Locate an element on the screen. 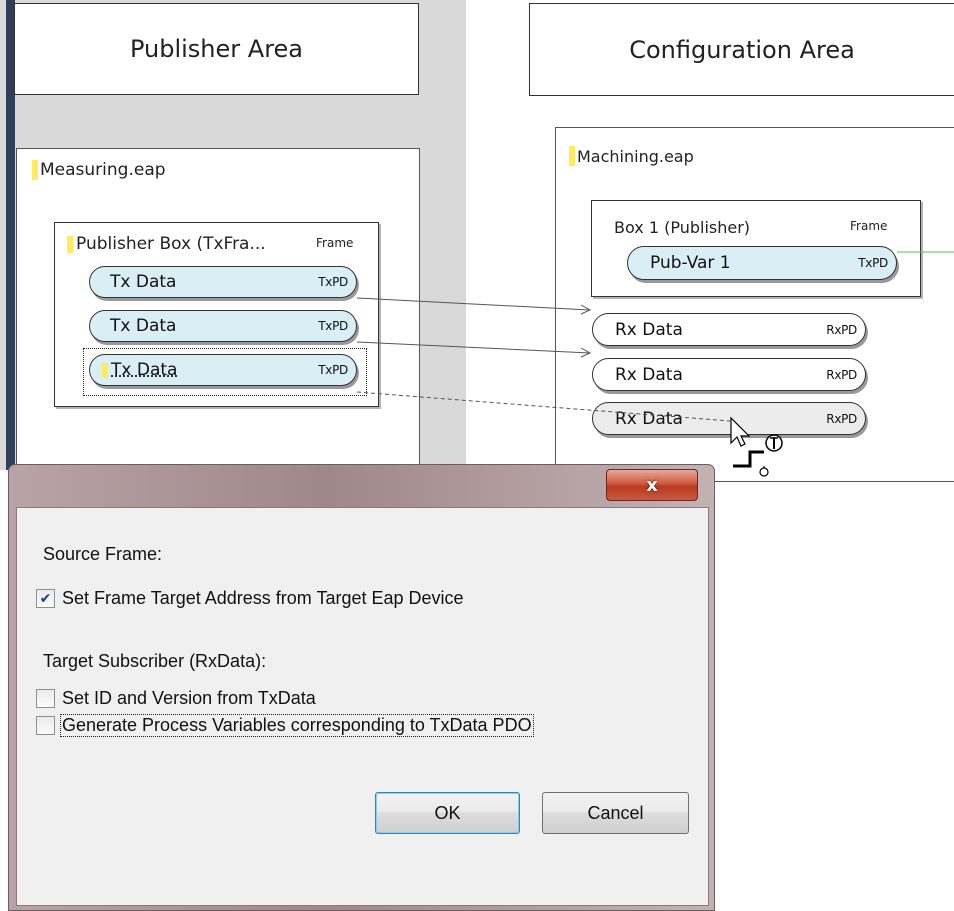 This screenshot has height=911, width=954. measuring-eap-title: Measuring.eap is located at coordinates (99, 170).